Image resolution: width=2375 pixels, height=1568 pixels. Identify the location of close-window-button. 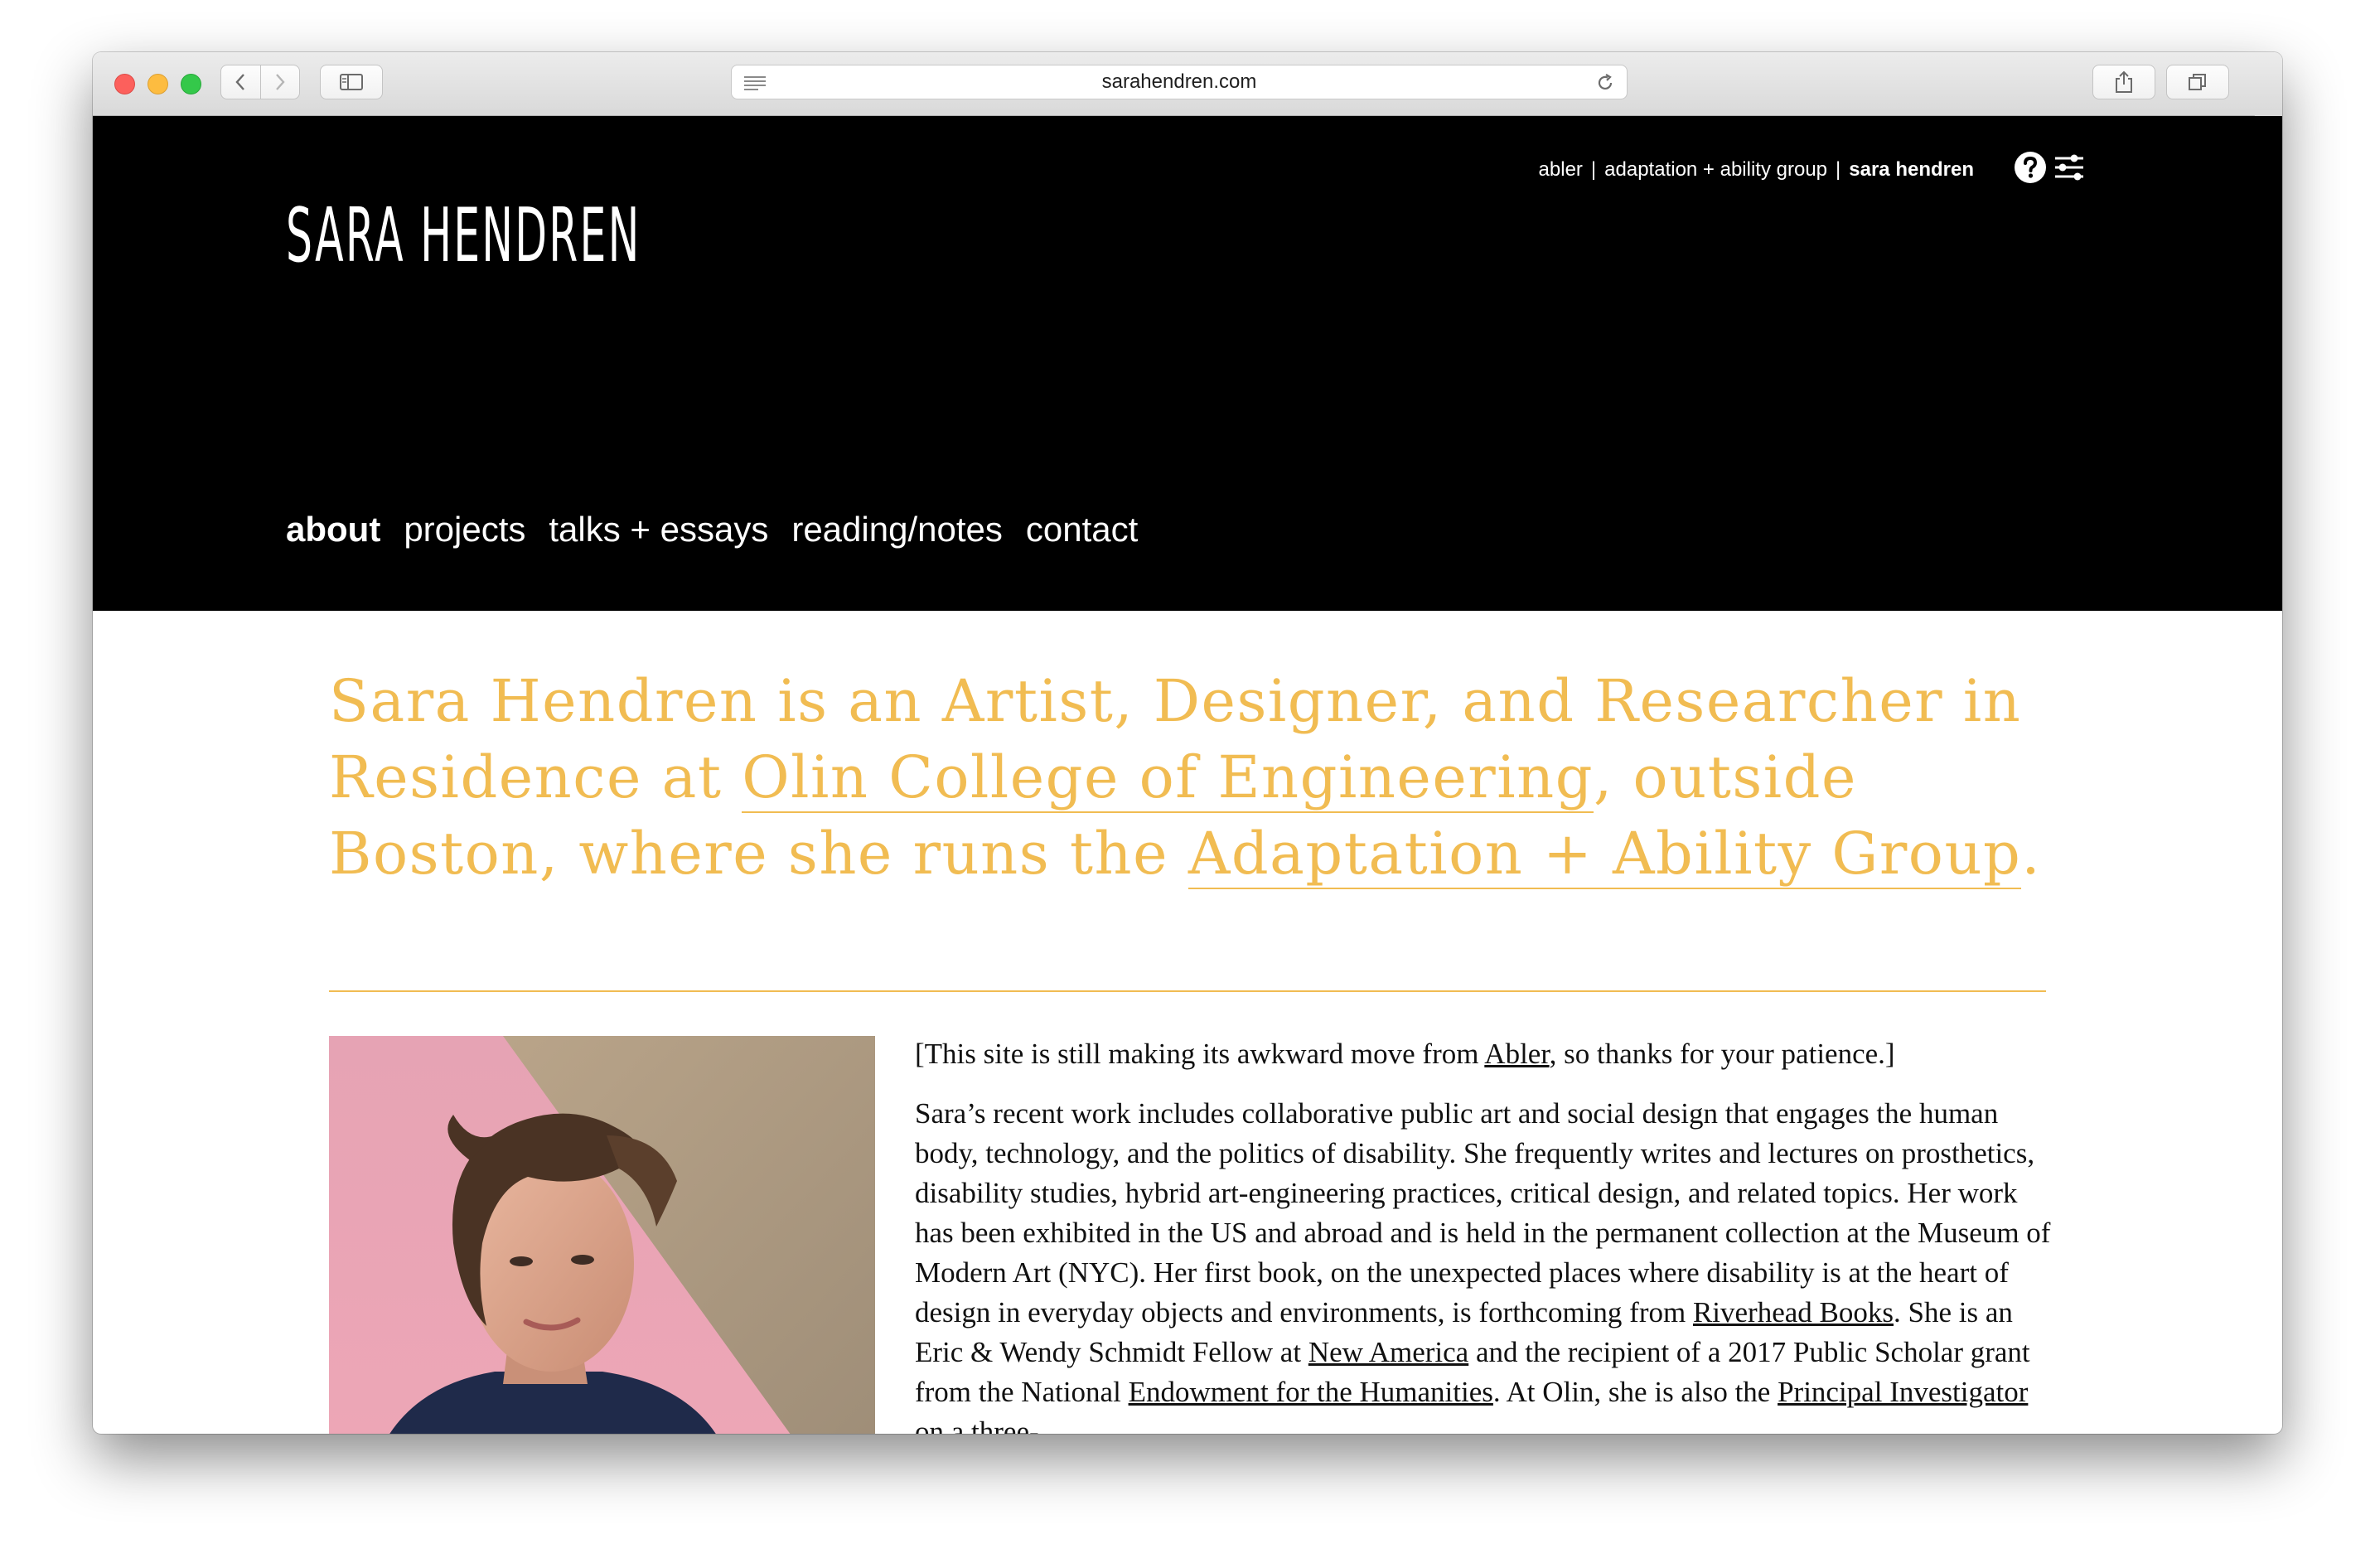
(124, 84).